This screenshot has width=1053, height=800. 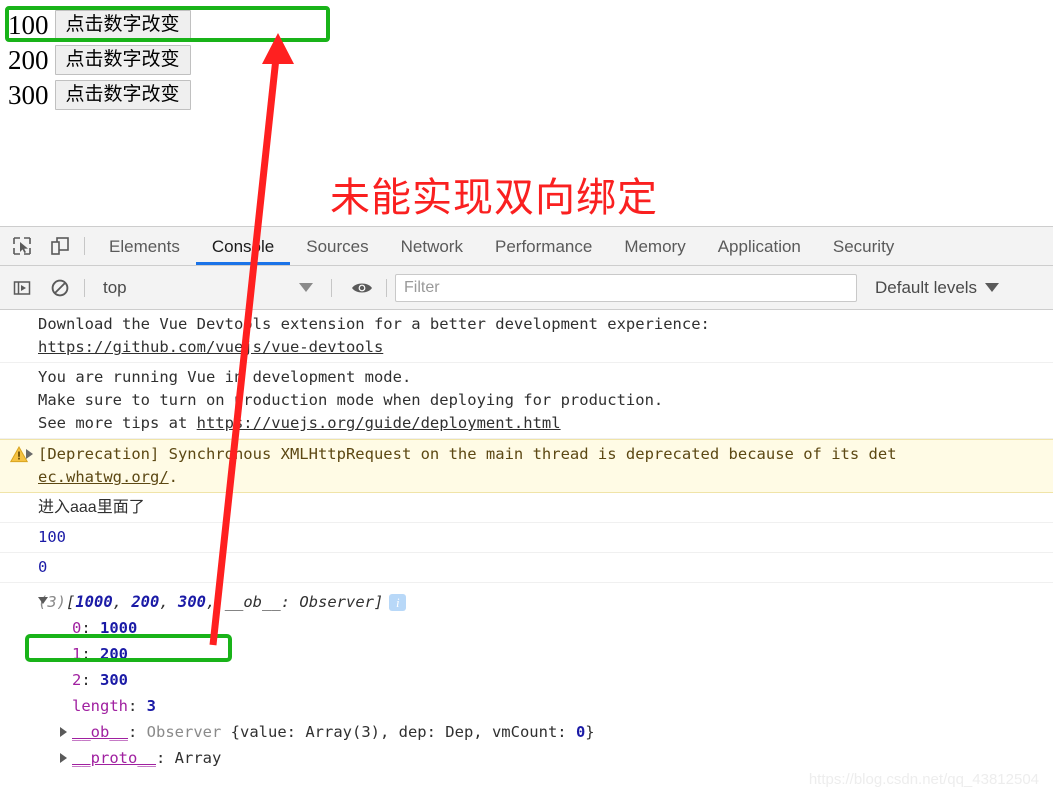 What do you see at coordinates (151, 706) in the screenshot?
I see `property-value: 3` at bounding box center [151, 706].